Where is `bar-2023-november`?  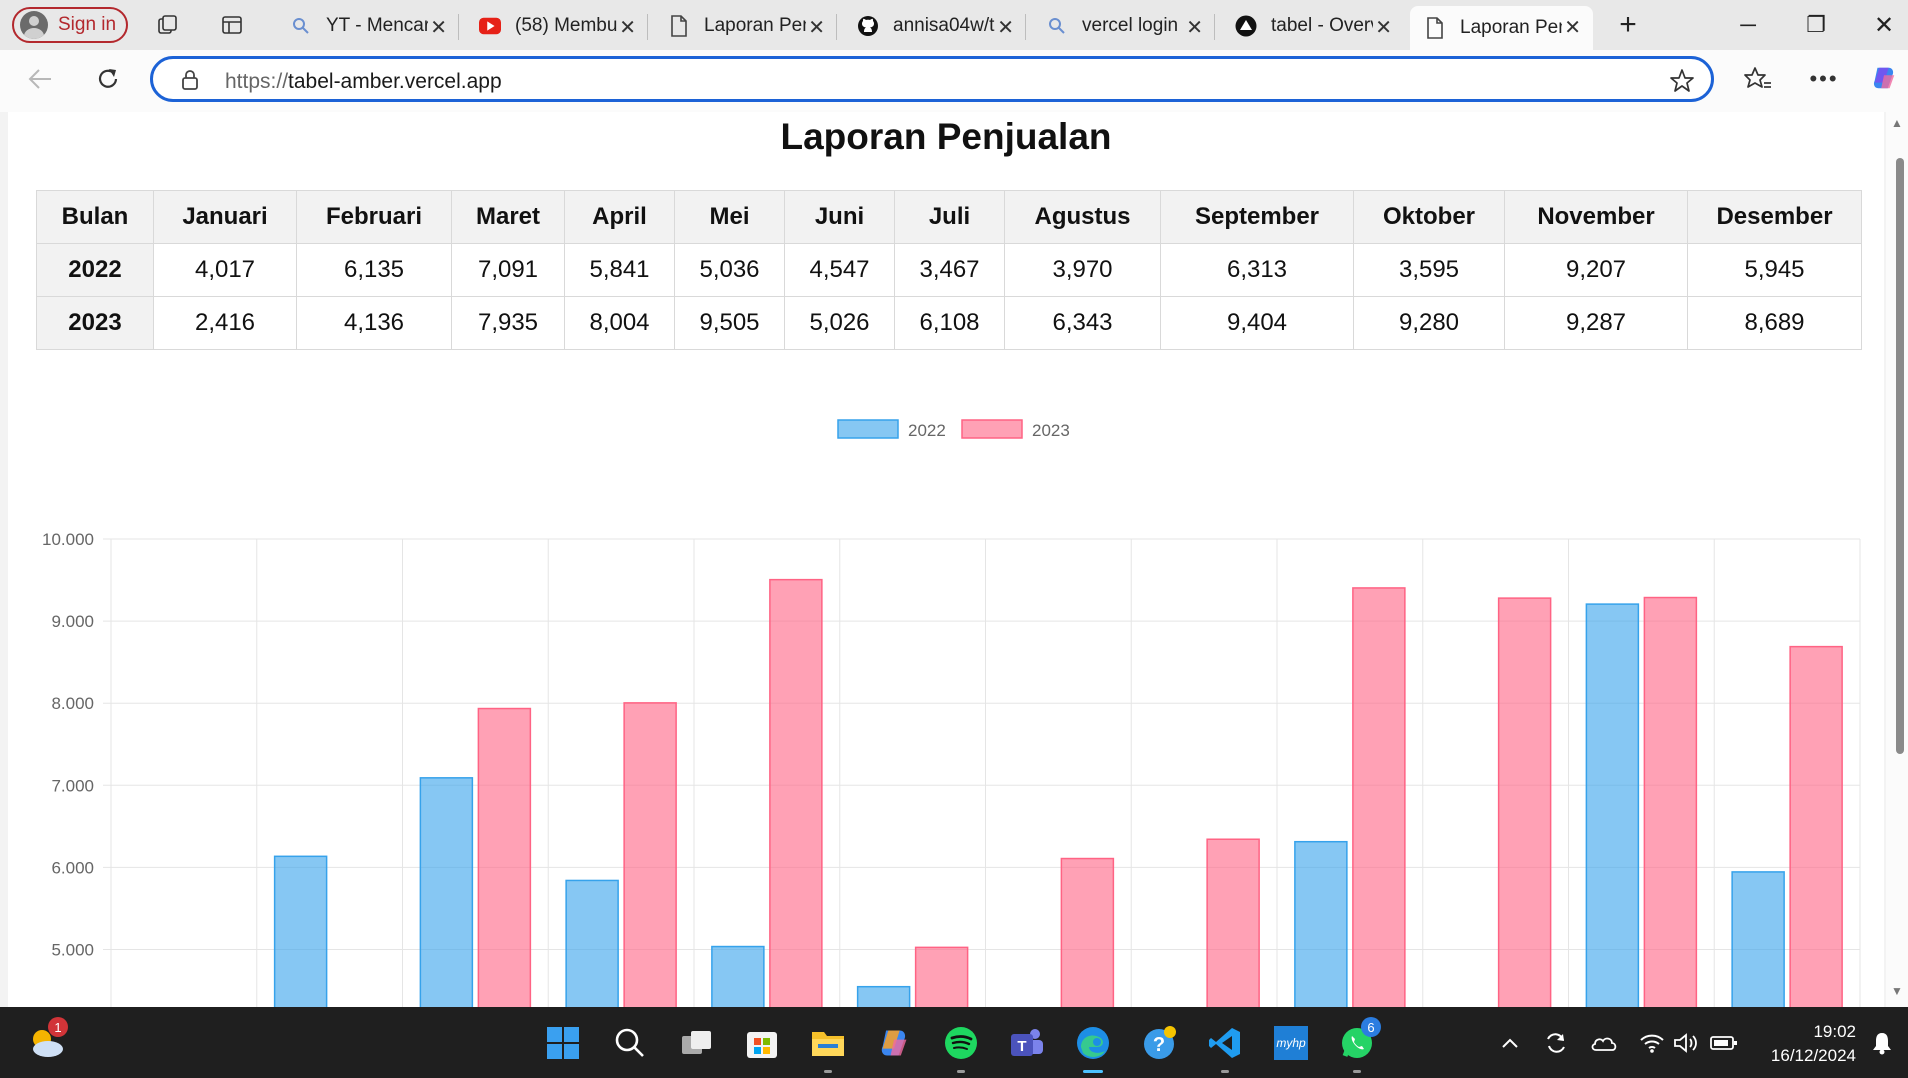
bar-2023-november is located at coordinates (1670, 801).